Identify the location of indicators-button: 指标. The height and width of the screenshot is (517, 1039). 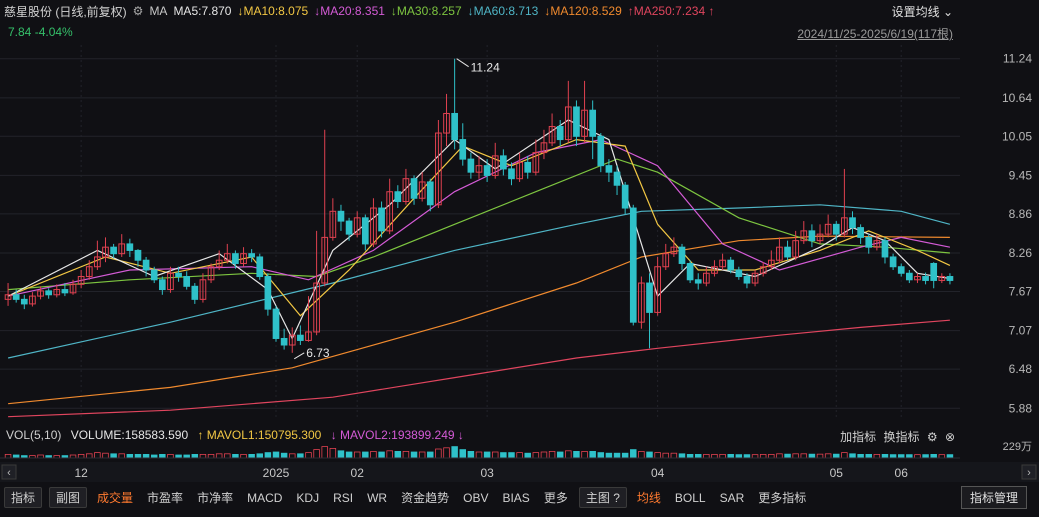
(23, 497).